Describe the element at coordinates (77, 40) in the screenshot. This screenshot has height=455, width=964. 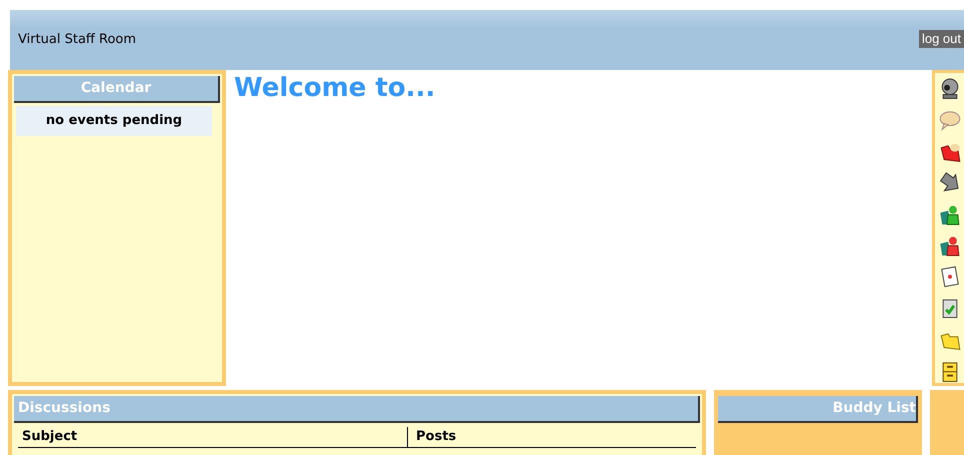
I see `site-title: Virtual Staff Room` at that location.